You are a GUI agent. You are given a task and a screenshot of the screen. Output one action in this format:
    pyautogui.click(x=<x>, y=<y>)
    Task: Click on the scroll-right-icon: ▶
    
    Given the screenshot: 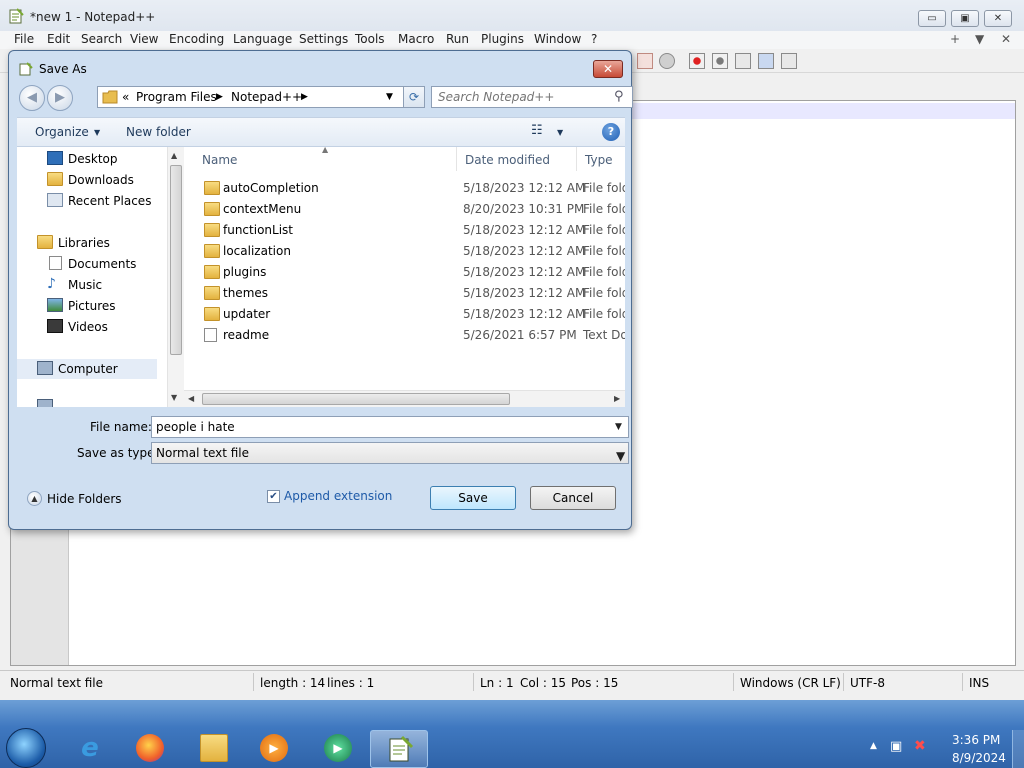 What is the action you would take?
    pyautogui.click(x=617, y=398)
    